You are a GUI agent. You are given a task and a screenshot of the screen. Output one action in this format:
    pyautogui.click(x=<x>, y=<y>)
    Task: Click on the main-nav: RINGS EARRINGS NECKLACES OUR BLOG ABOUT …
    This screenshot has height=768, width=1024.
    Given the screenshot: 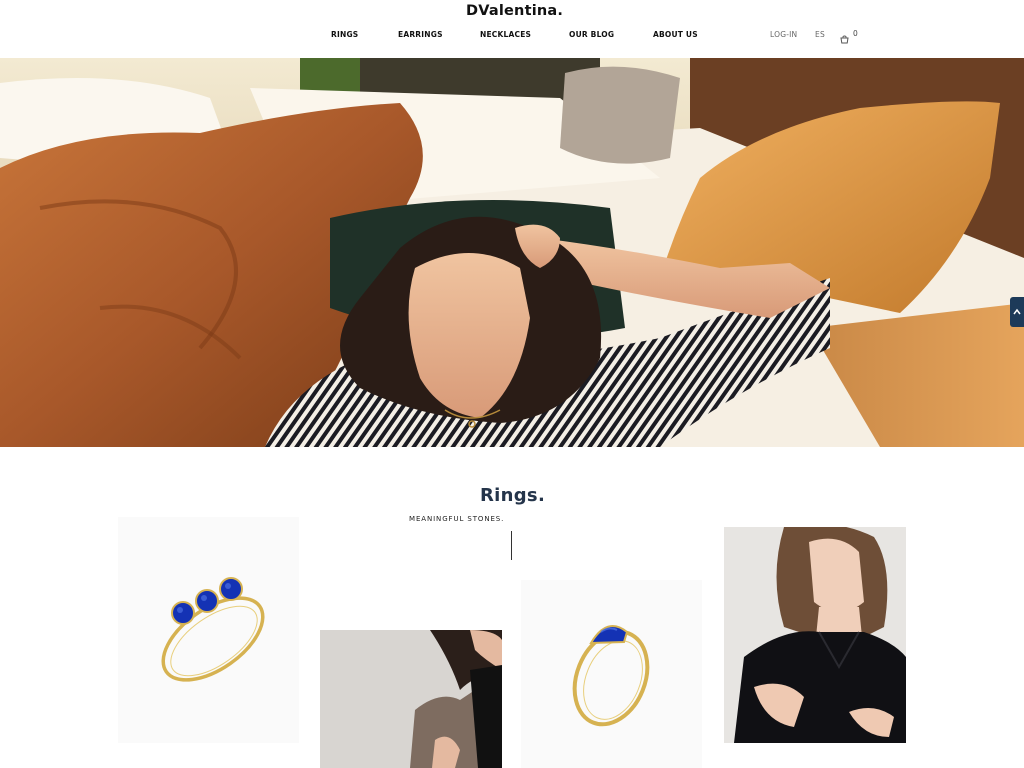 What is the action you would take?
    pyautogui.click(x=512, y=36)
    